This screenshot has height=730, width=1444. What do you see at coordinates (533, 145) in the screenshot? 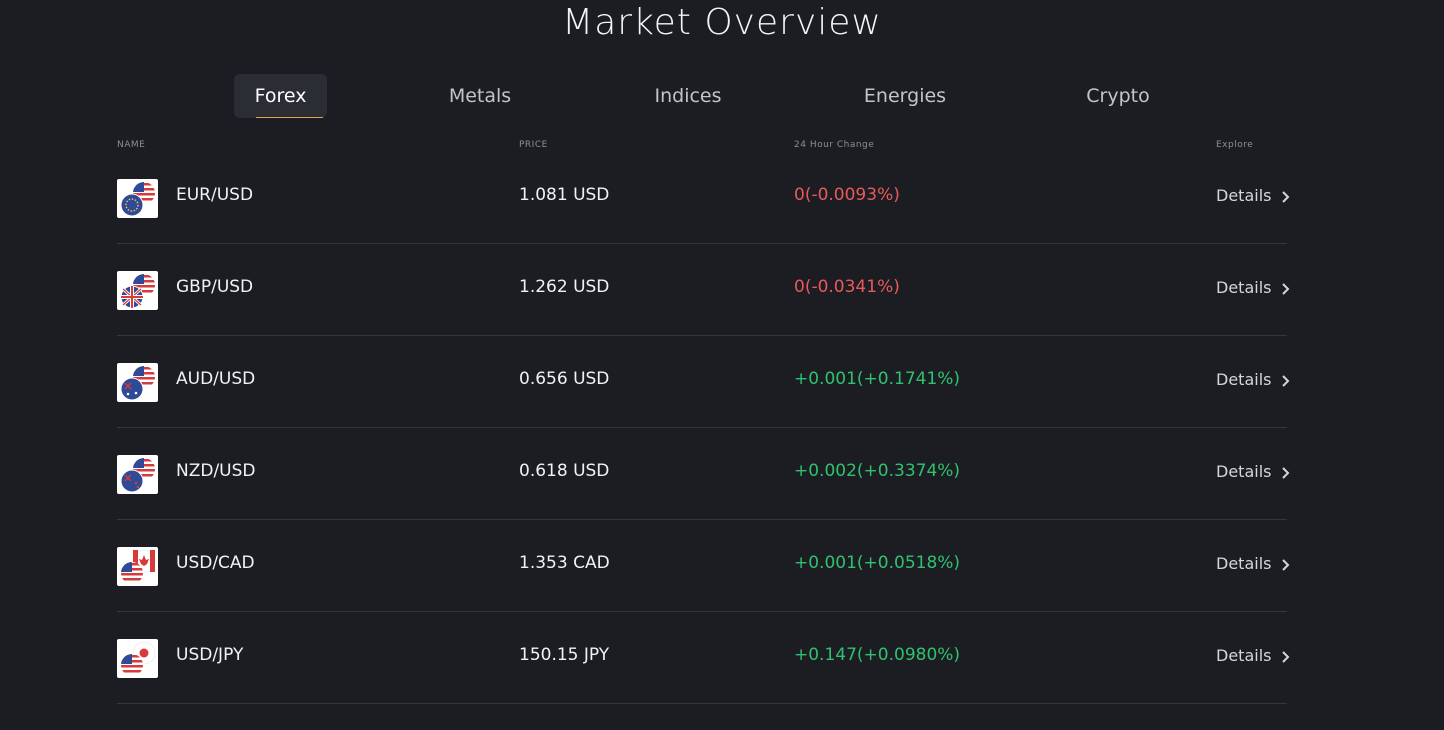
I see `column-header-price: PRICE` at bounding box center [533, 145].